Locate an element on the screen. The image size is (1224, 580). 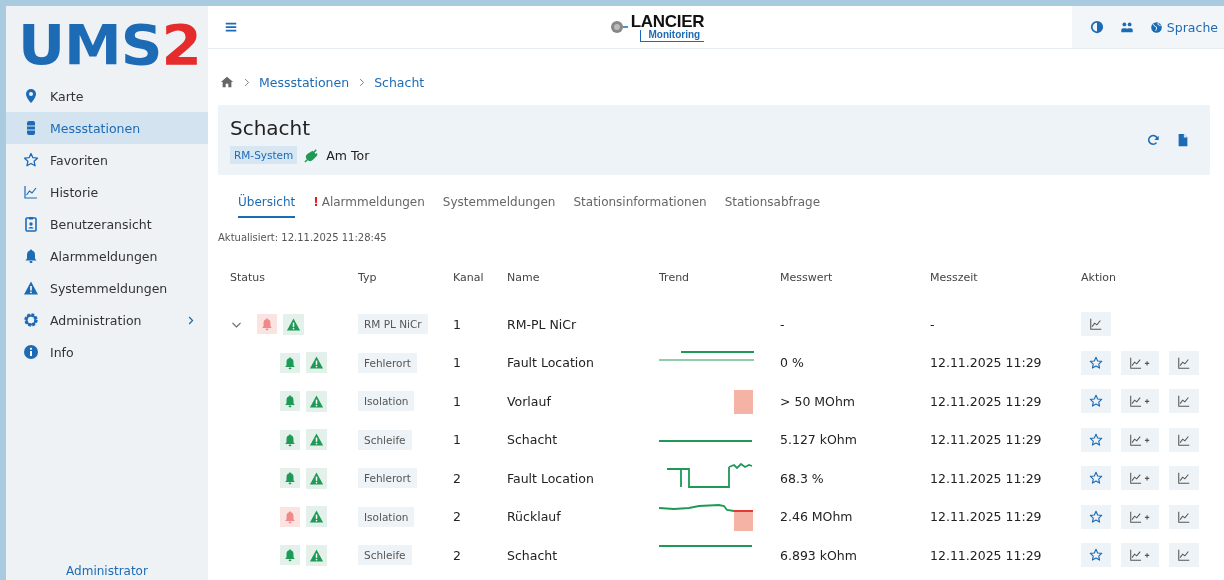
pin-icon is located at coordinates (31, 96).